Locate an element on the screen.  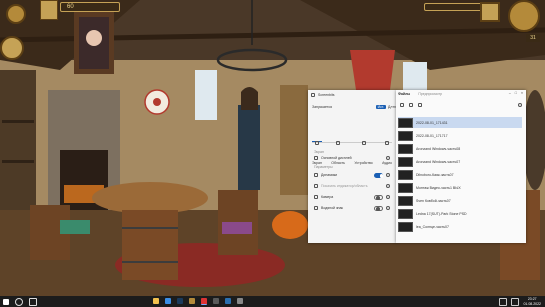
tab-region: Область is located at coordinates (338, 147).